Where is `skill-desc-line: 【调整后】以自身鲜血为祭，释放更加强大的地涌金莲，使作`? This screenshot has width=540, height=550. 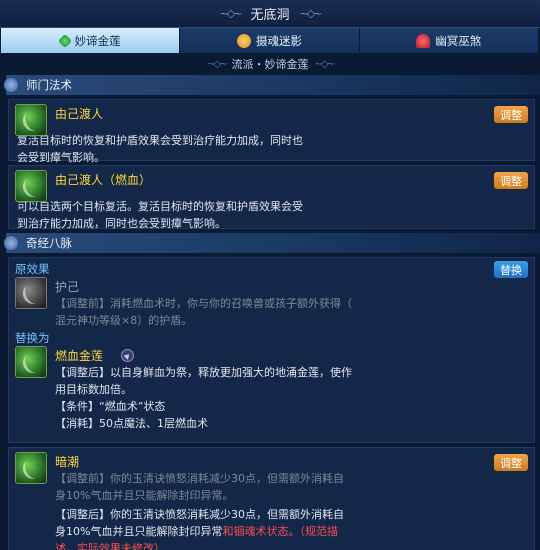 skill-desc-line: 【调整后】以自身鲜血为祭，释放更加强大的地涌金莲，使作 is located at coordinates (203, 372).